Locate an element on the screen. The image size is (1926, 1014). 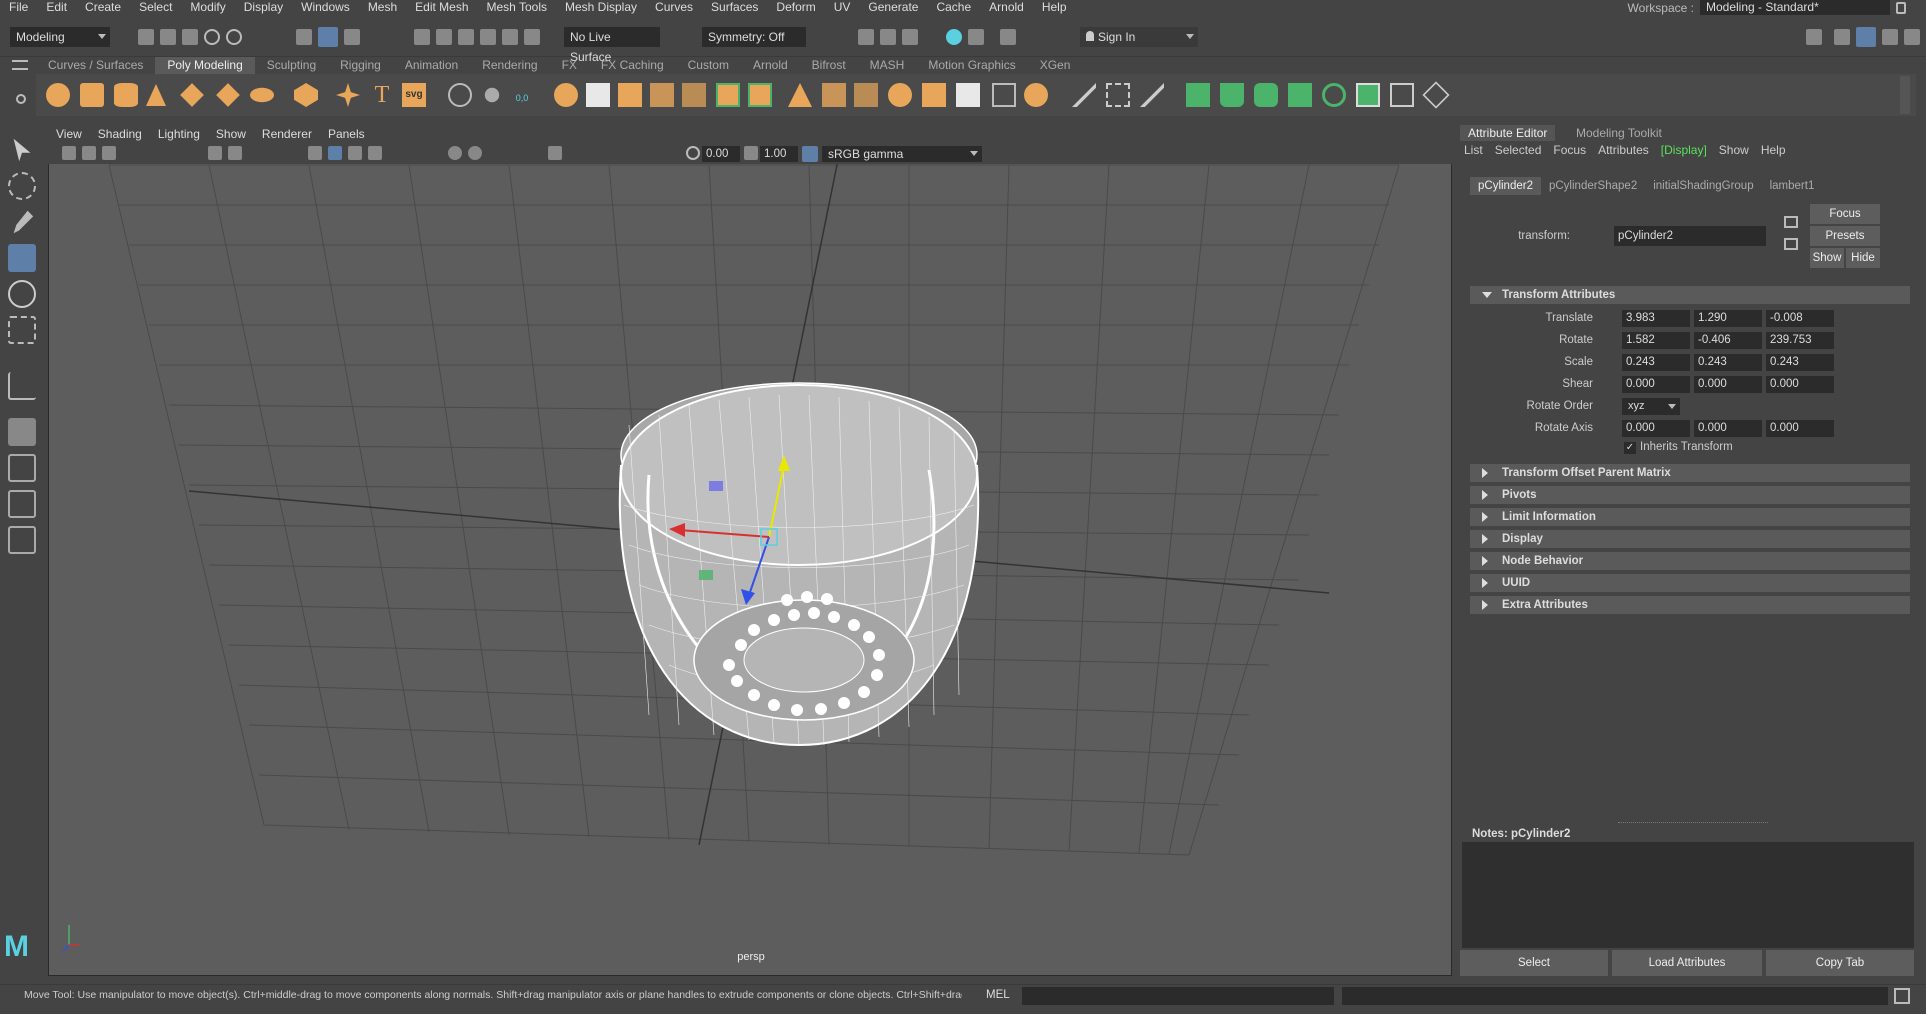
smooth-icon is located at coordinates (630, 95).